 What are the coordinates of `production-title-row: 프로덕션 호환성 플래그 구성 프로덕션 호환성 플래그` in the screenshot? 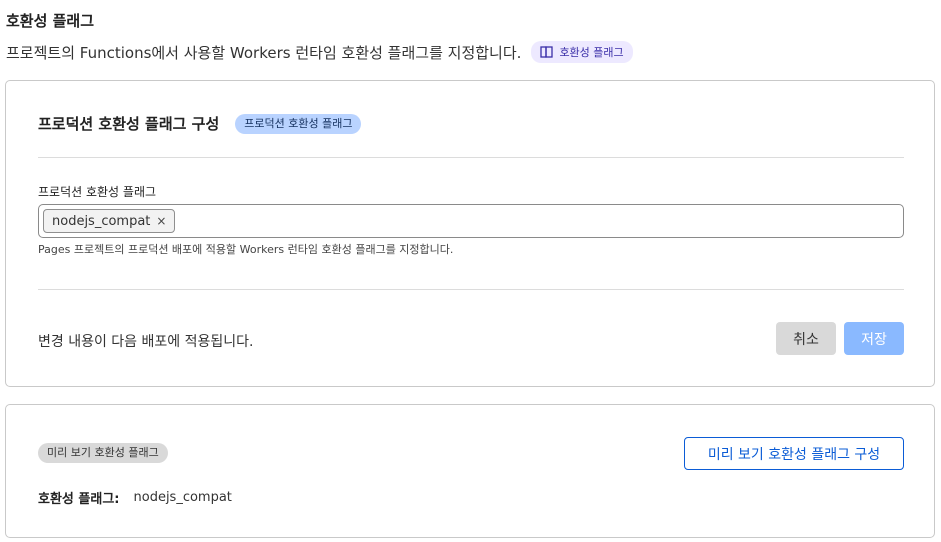 It's located at (200, 123).